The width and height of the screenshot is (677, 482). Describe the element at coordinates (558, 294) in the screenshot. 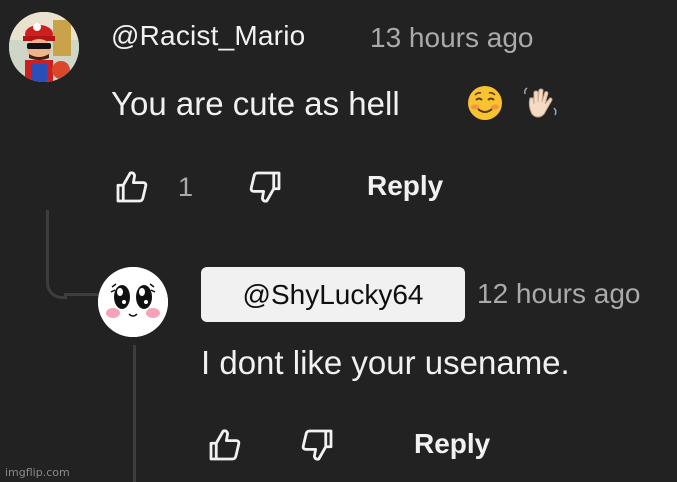

I see `reply-timestamp: 12 hours ago` at that location.